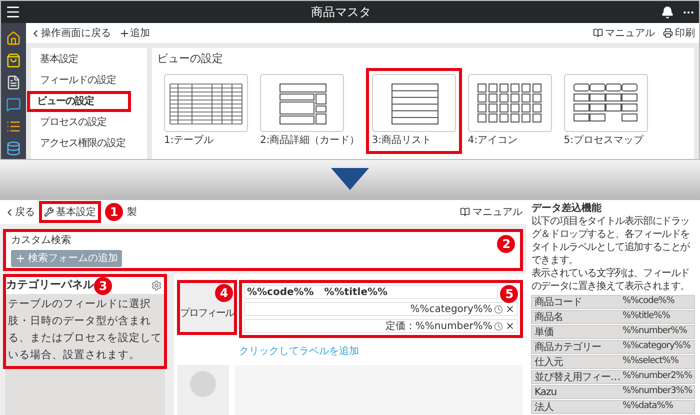  What do you see at coordinates (613, 407) in the screenshot?
I see `field-row: 法人 %%data%%` at bounding box center [613, 407].